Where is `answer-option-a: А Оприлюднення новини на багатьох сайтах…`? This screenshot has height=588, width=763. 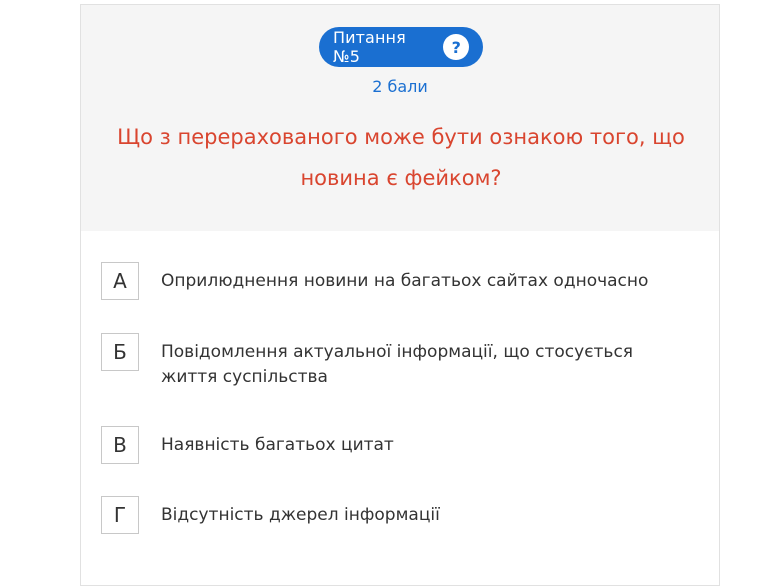 answer-option-a: А Оприлюднення новини на багатьох сайтах… is located at coordinates (401, 281).